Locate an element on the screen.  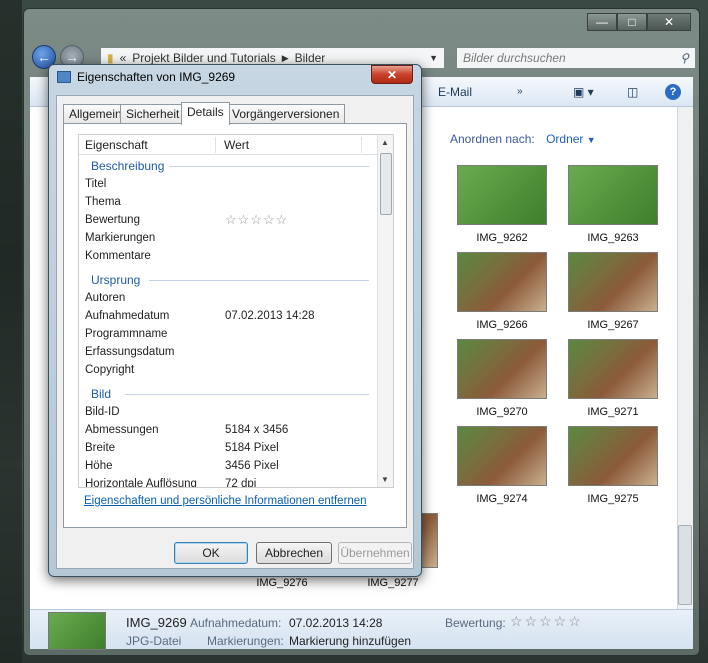
property-value: 3456 Pixel is located at coordinates (252, 466).